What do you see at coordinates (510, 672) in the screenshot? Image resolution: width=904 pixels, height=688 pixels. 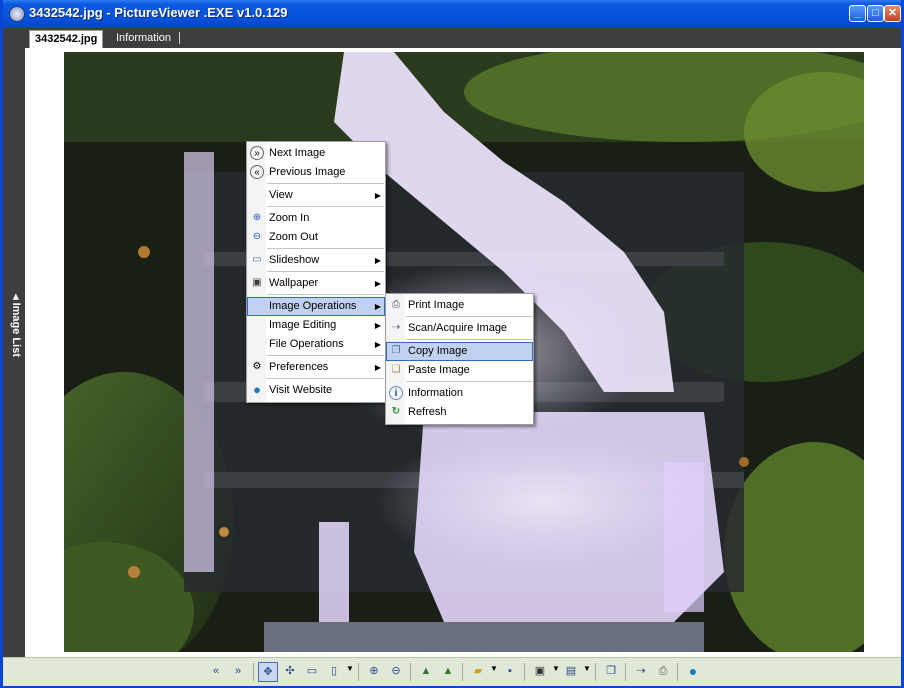 I see `save-button: ▪` at bounding box center [510, 672].